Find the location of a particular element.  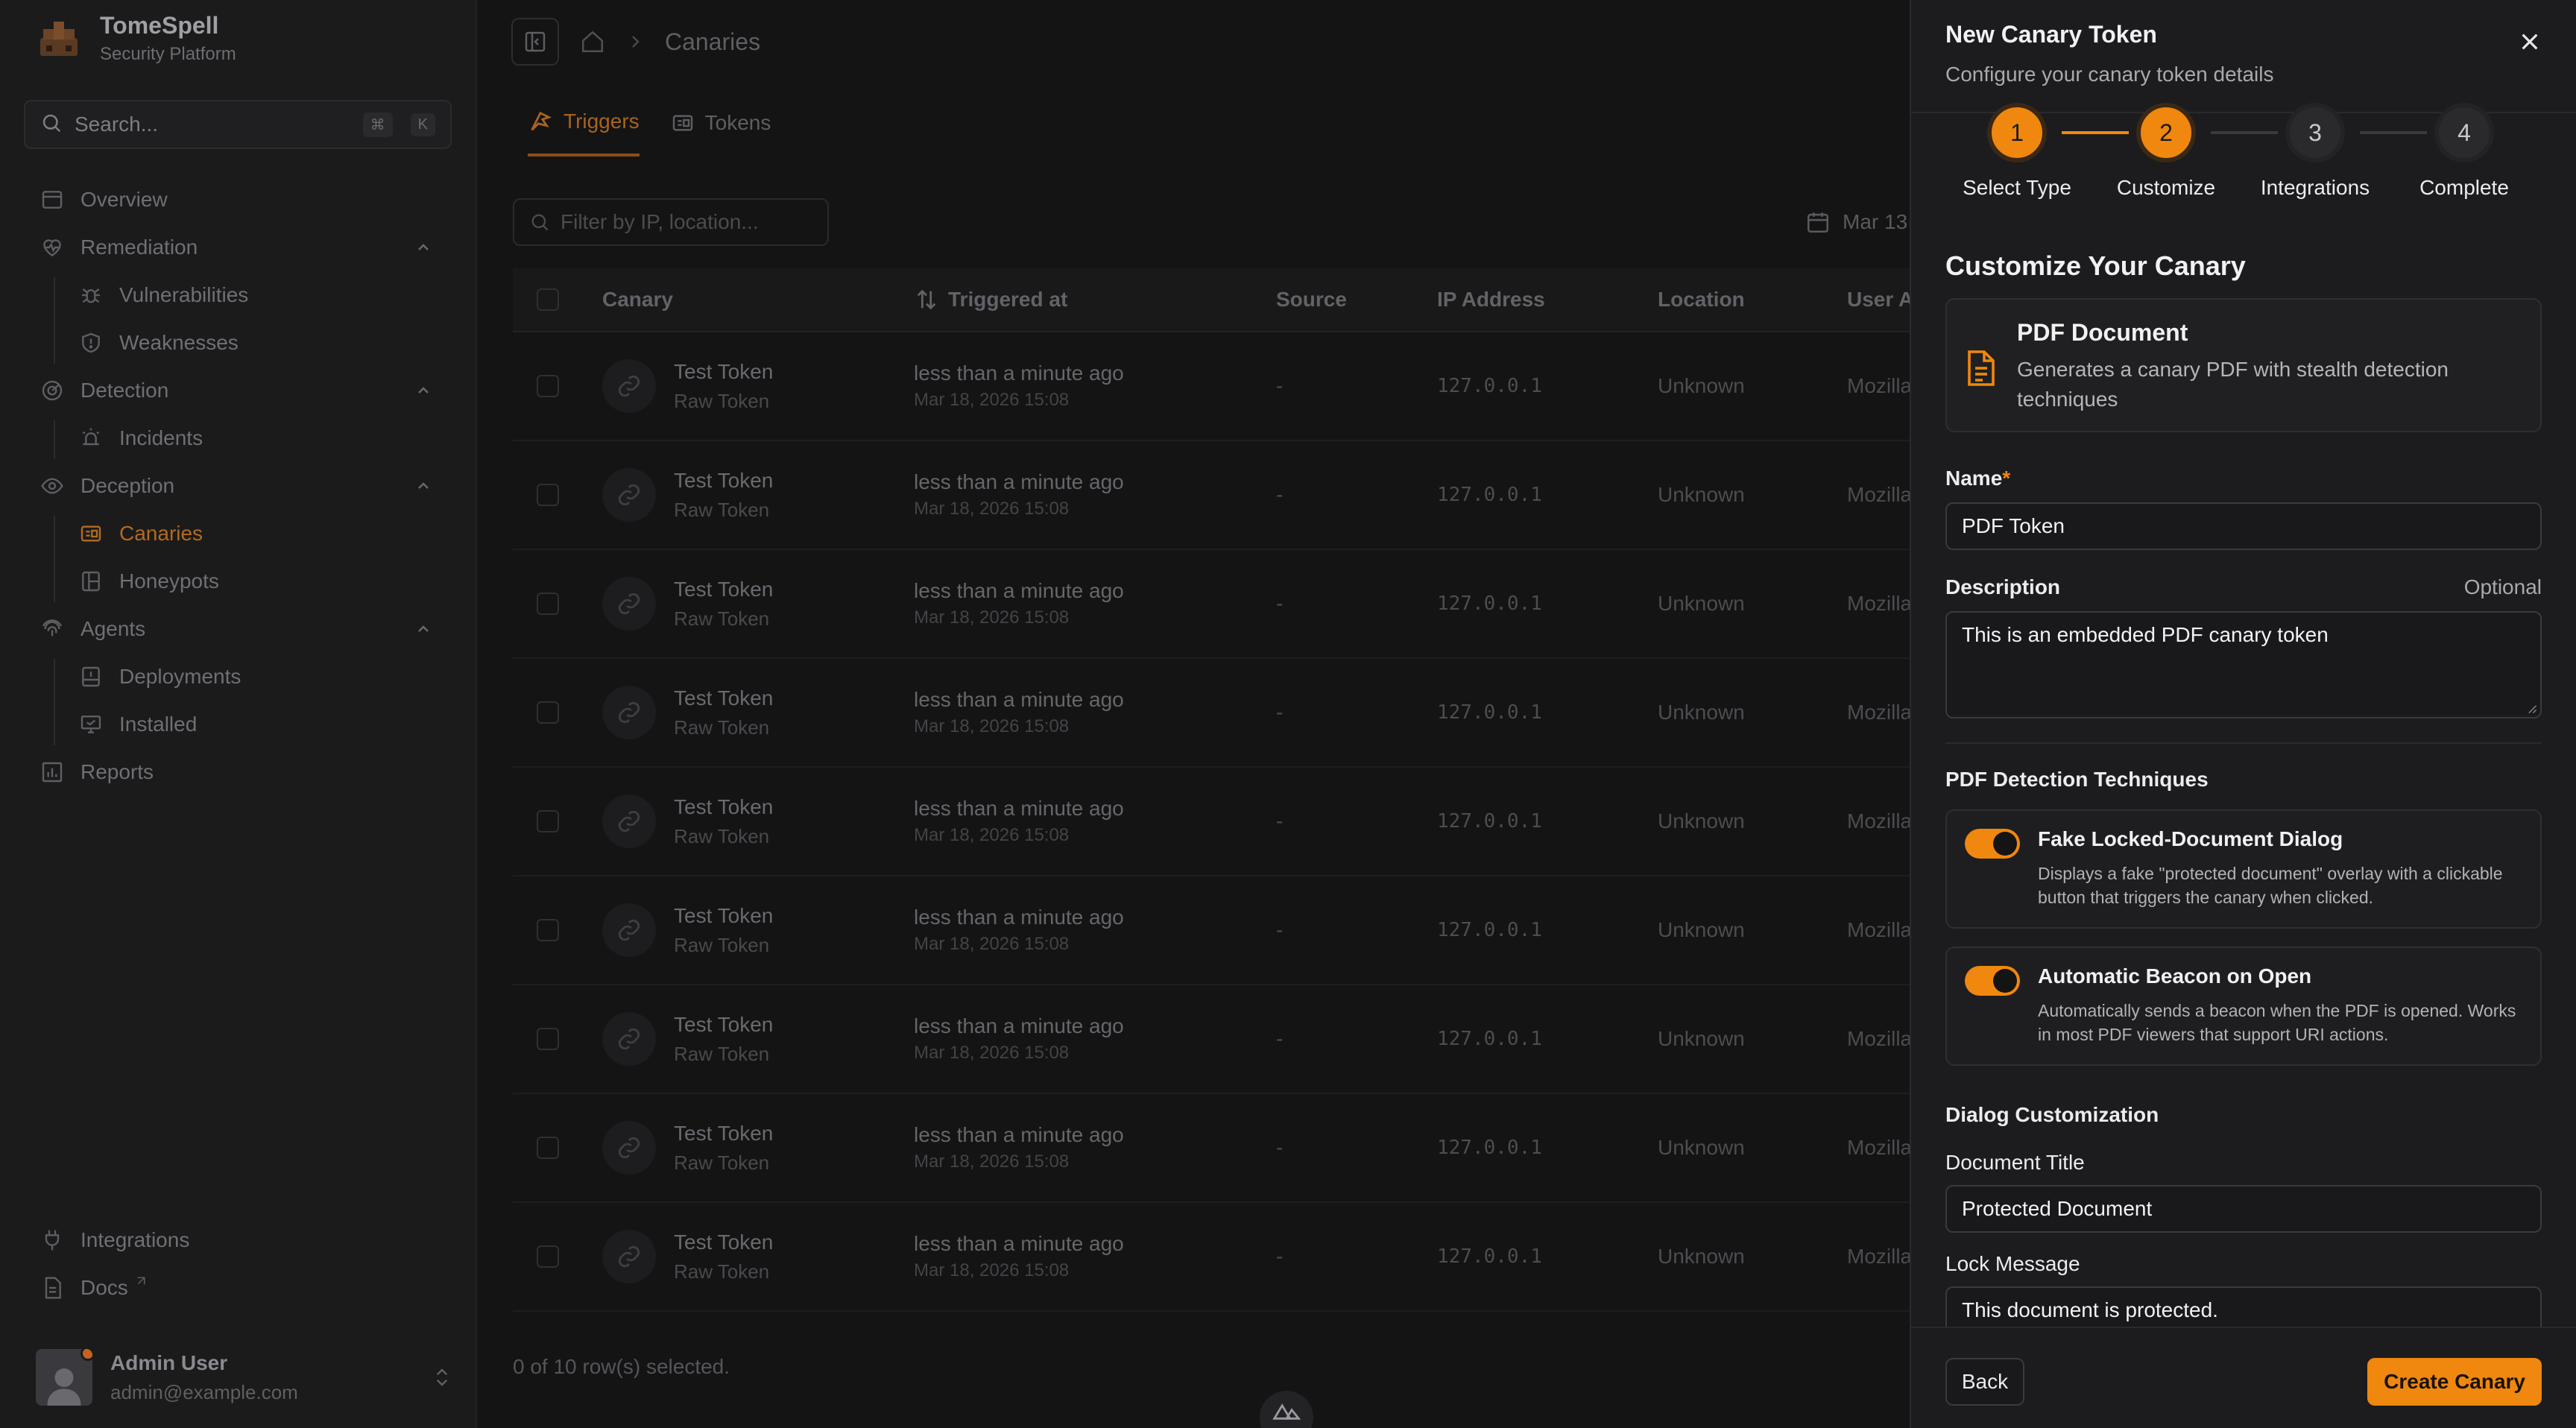

required-asterisk: * is located at coordinates (2007, 478).